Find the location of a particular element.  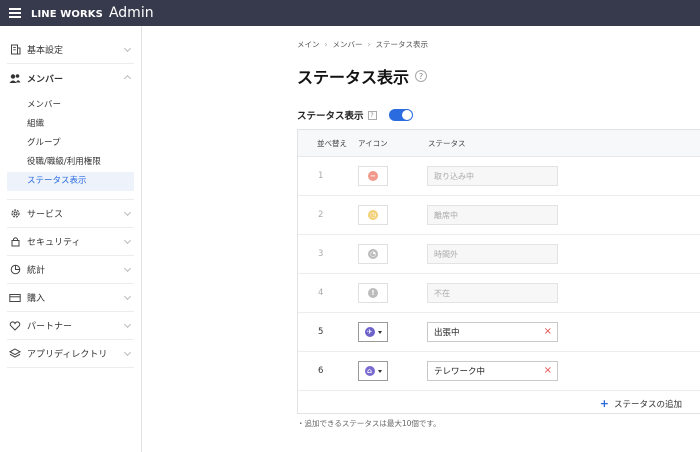

status-icon-picker: ! is located at coordinates (373, 293).